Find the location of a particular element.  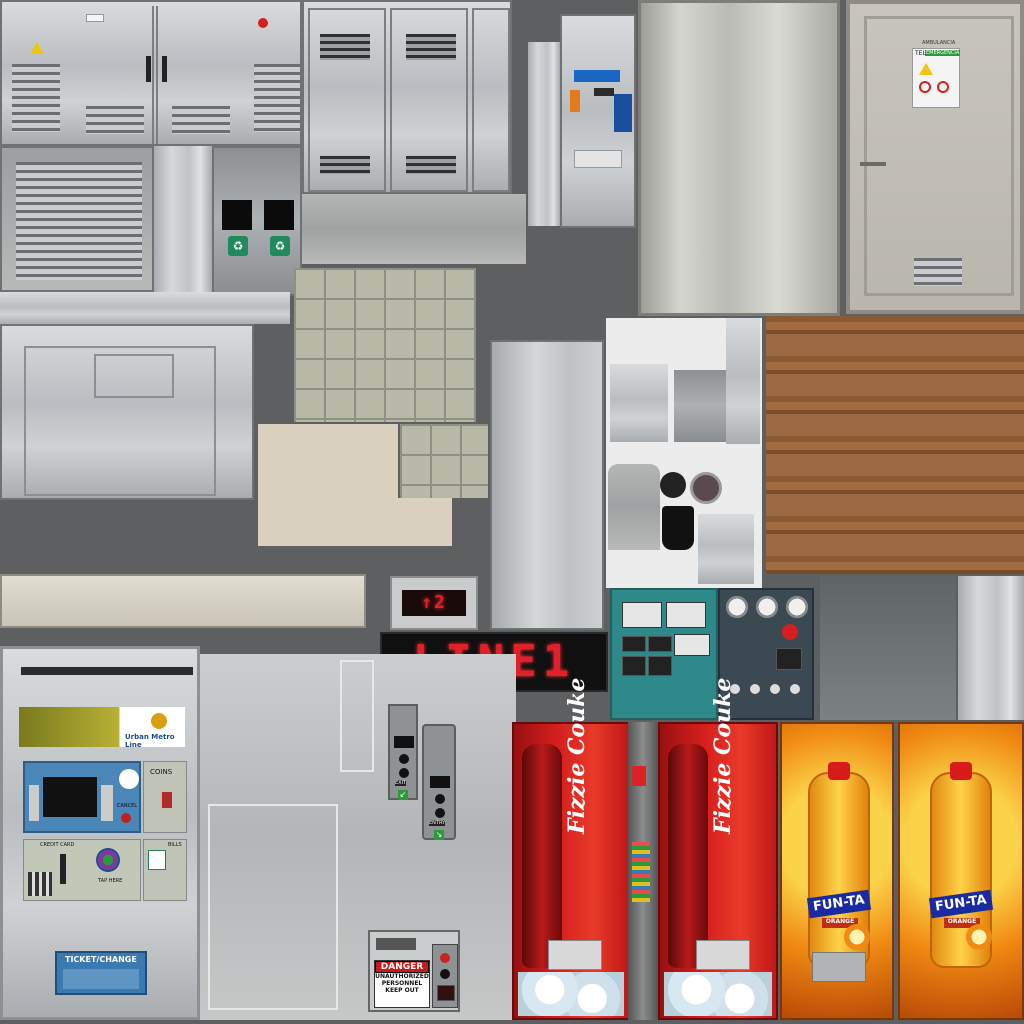

door-handle is located at coordinates (873, 164).